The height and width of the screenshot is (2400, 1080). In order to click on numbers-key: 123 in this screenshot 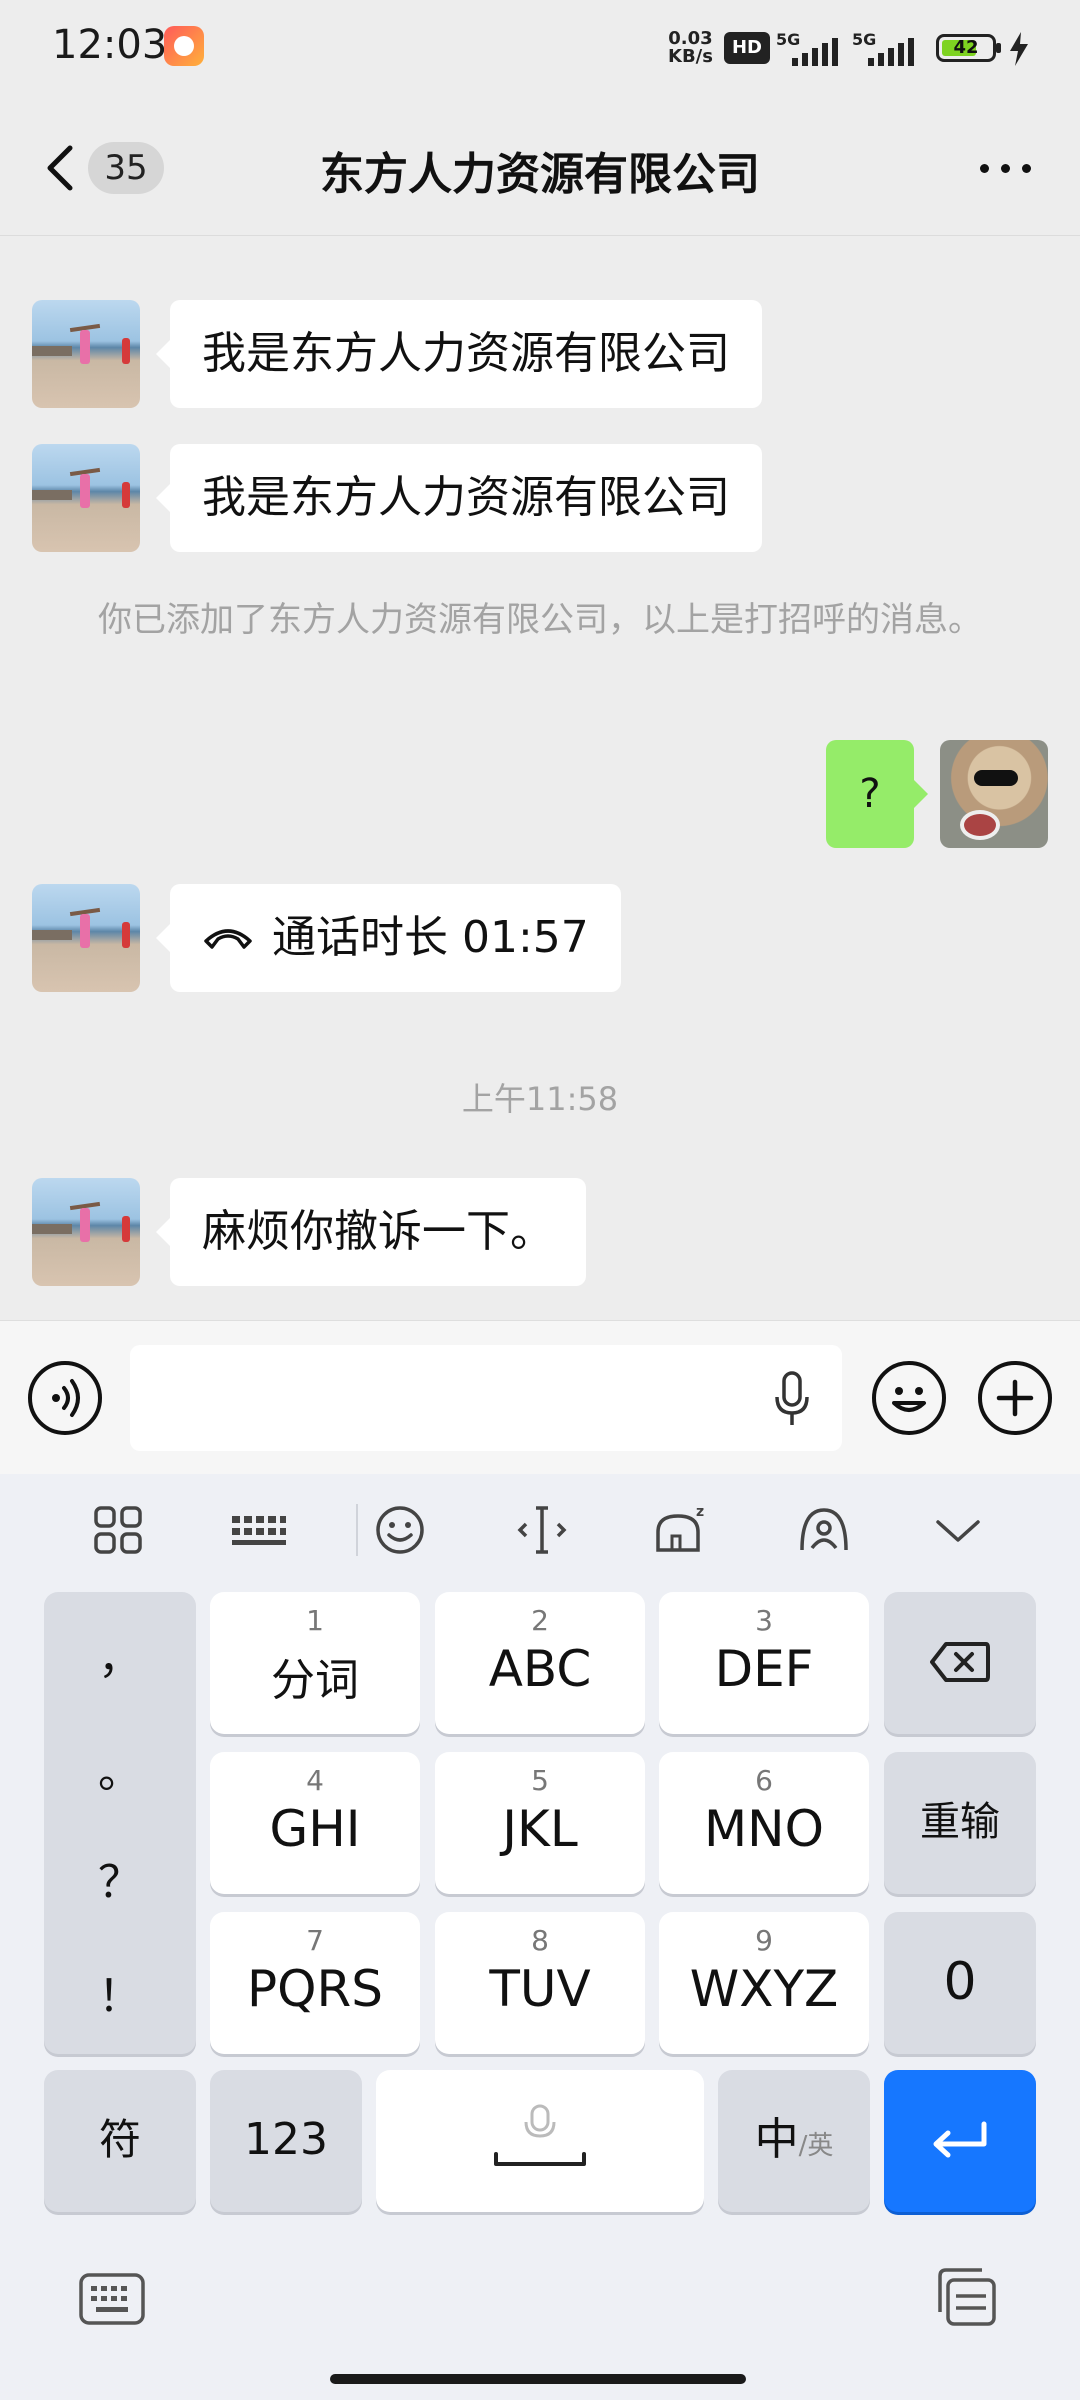, I will do `click(286, 2141)`.